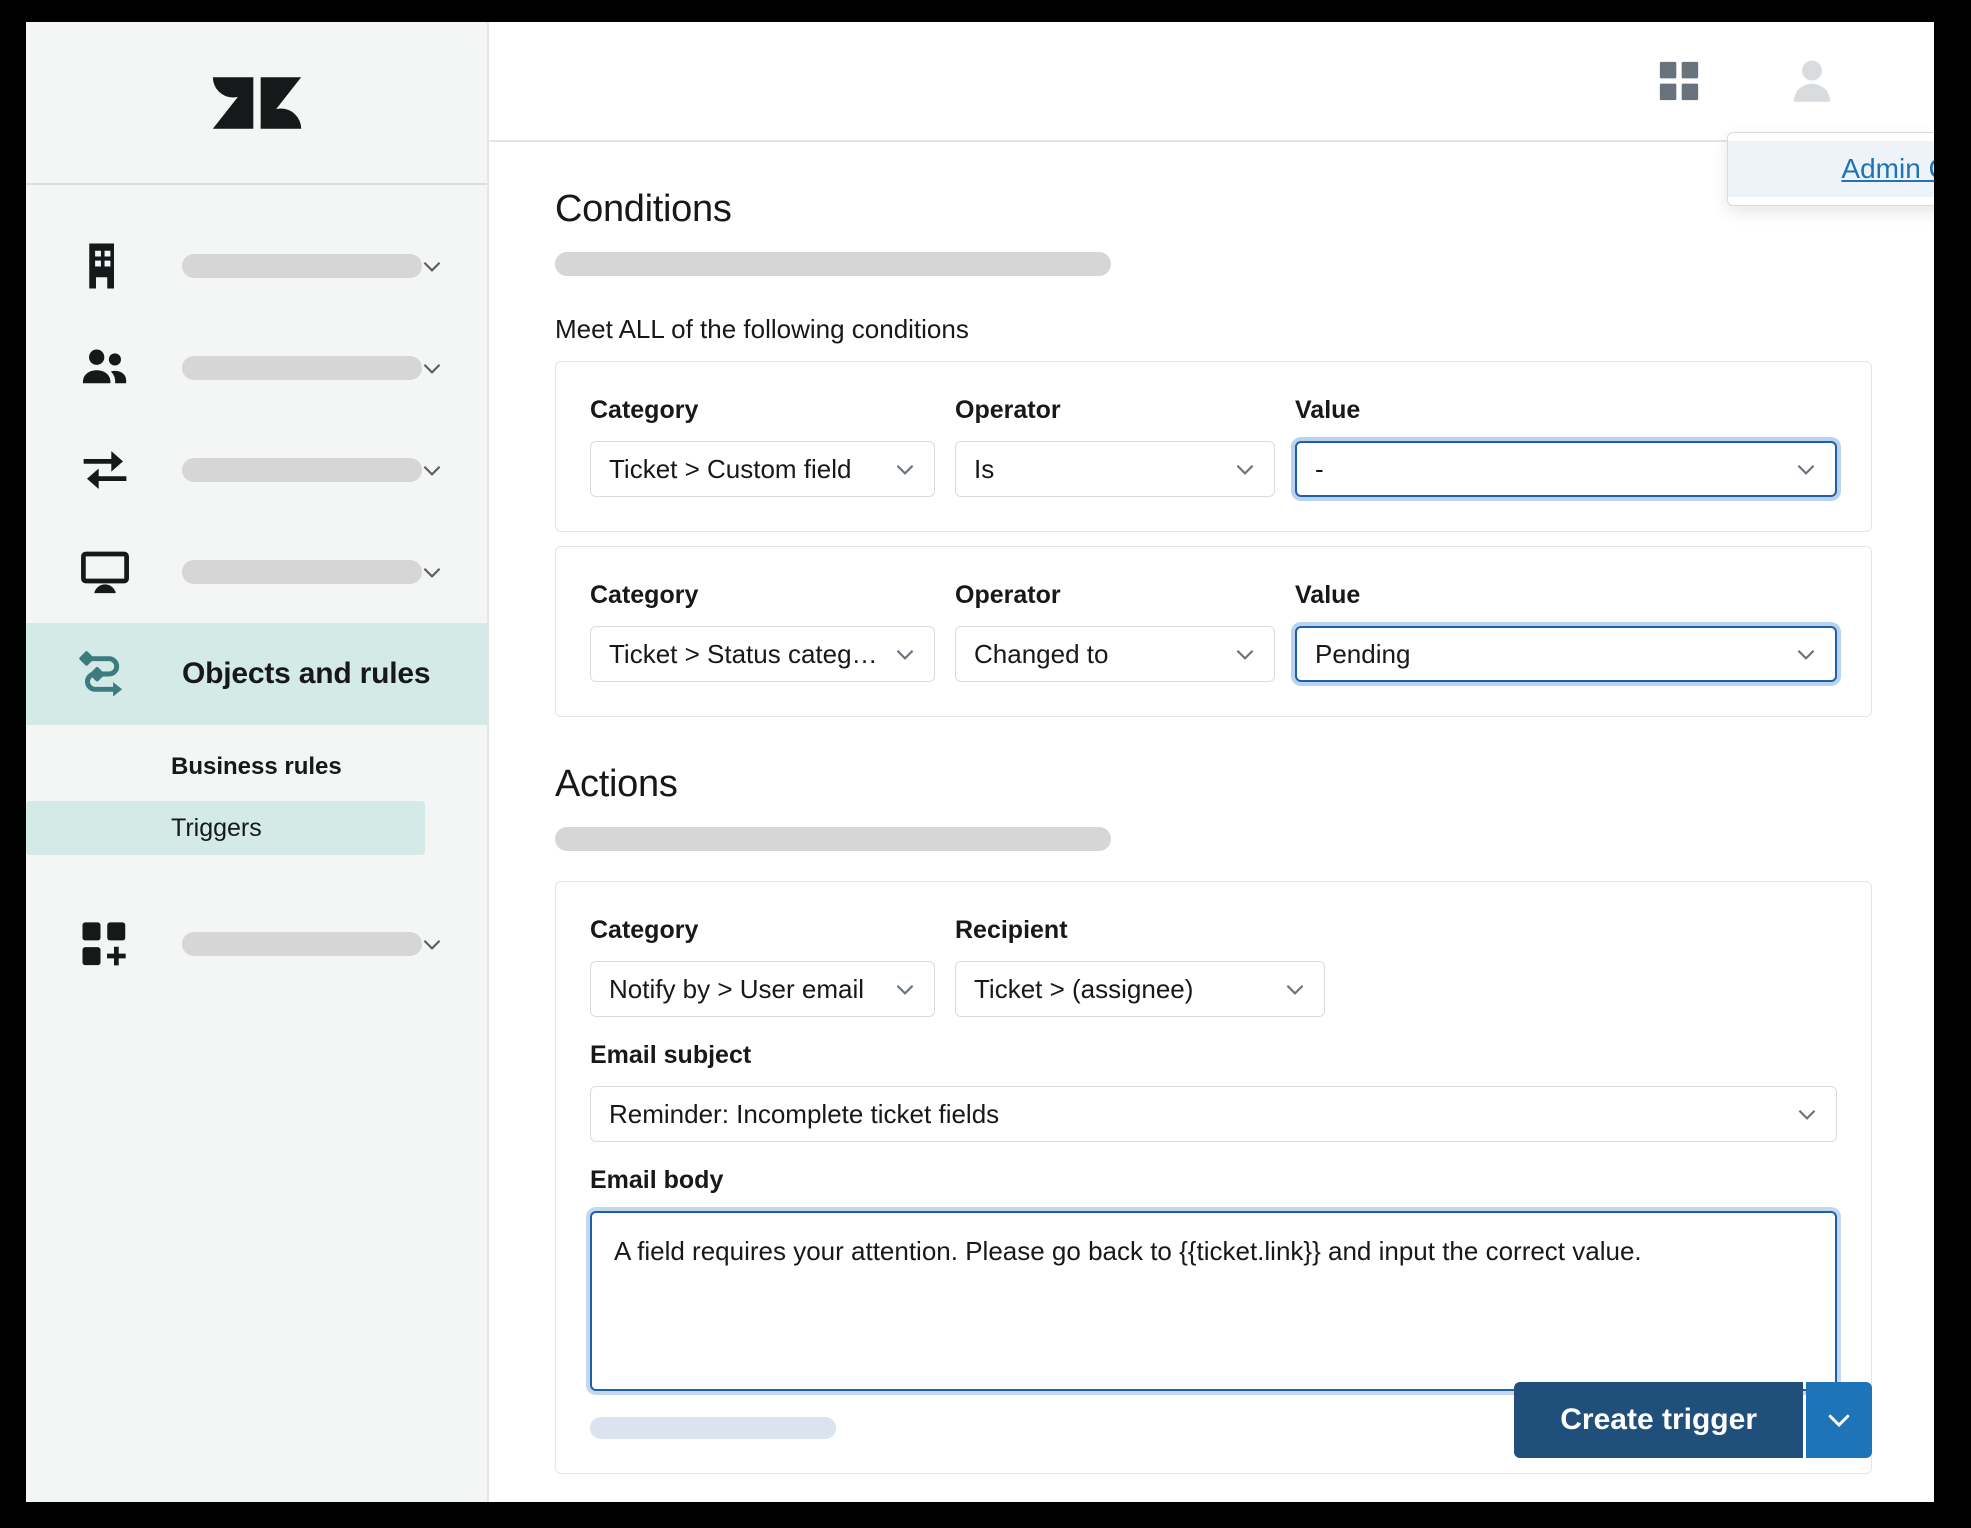 This screenshot has height=1528, width=1971. I want to click on grid-apps-icon, so click(1679, 81).